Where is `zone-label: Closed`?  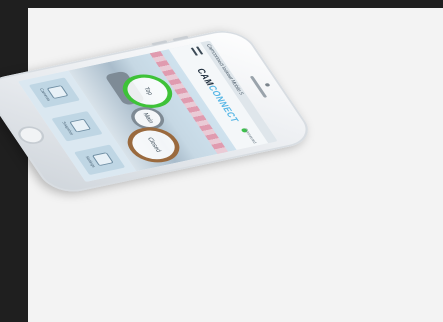
zone-label: Closed is located at coordinates (153, 145).